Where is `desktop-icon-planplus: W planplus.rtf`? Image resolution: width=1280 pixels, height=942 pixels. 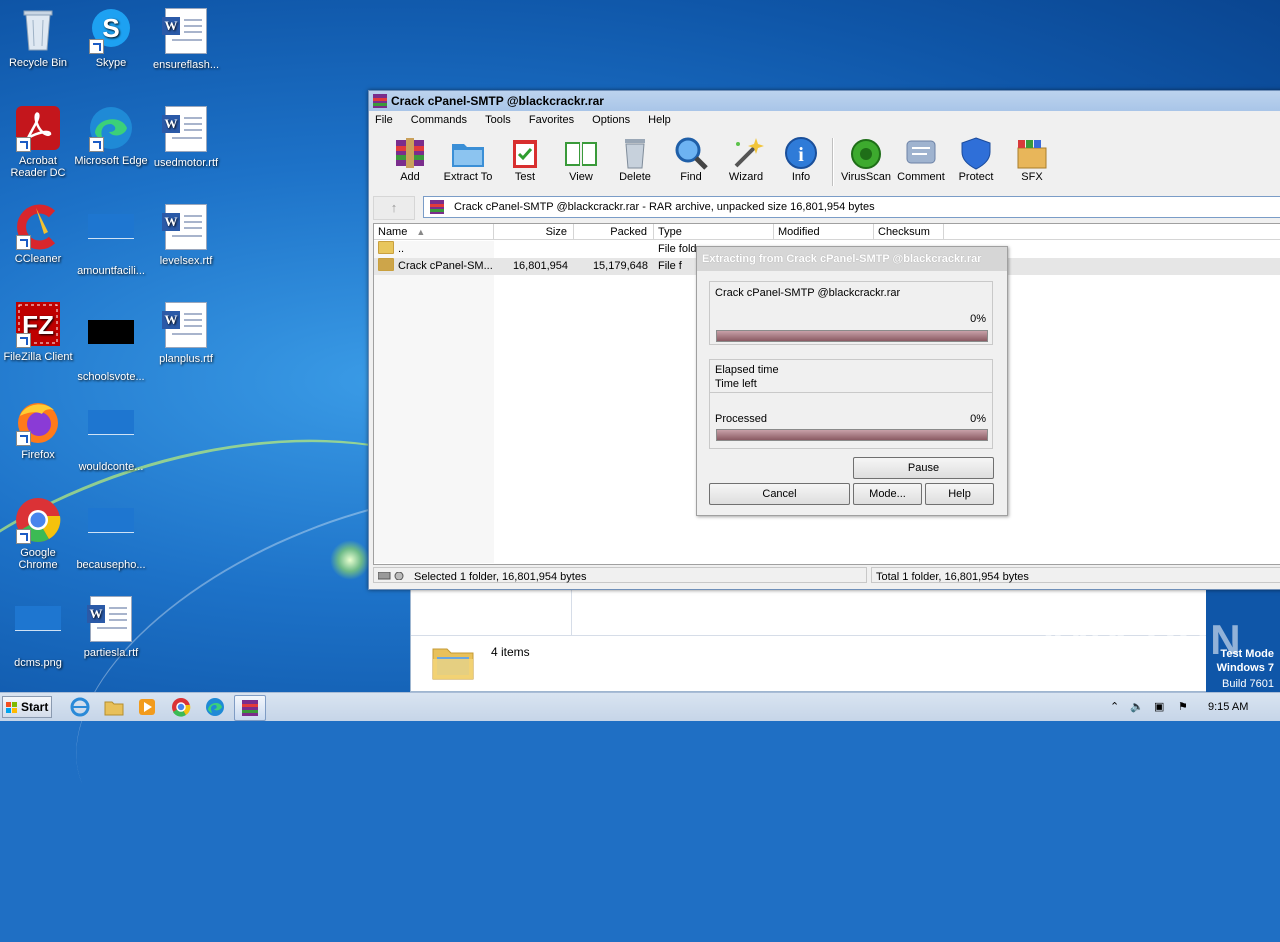 desktop-icon-planplus: W planplus.rtf is located at coordinates (186, 332).